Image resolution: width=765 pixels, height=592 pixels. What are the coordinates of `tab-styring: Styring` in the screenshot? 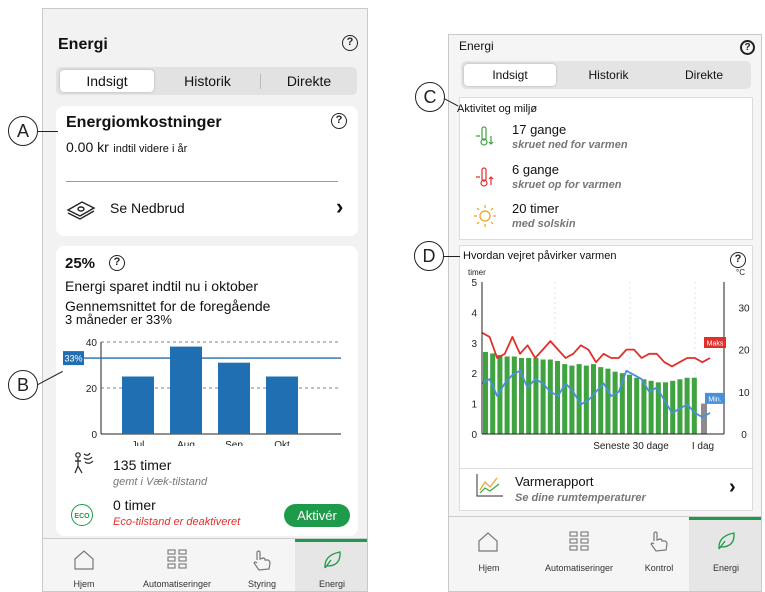 It's located at (262, 565).